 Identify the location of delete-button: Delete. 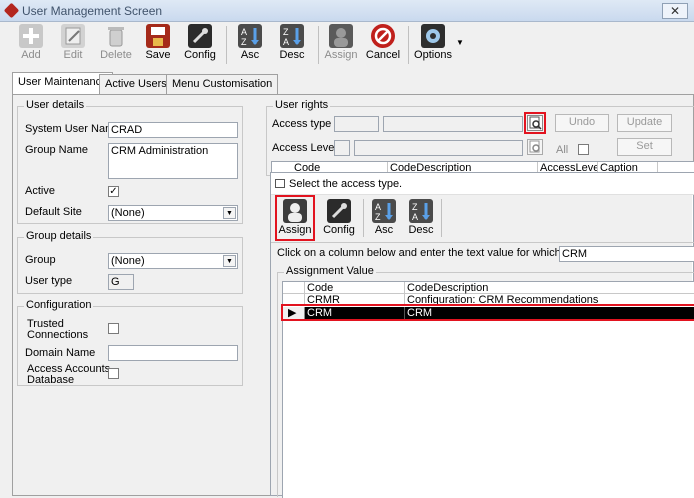
(116, 46).